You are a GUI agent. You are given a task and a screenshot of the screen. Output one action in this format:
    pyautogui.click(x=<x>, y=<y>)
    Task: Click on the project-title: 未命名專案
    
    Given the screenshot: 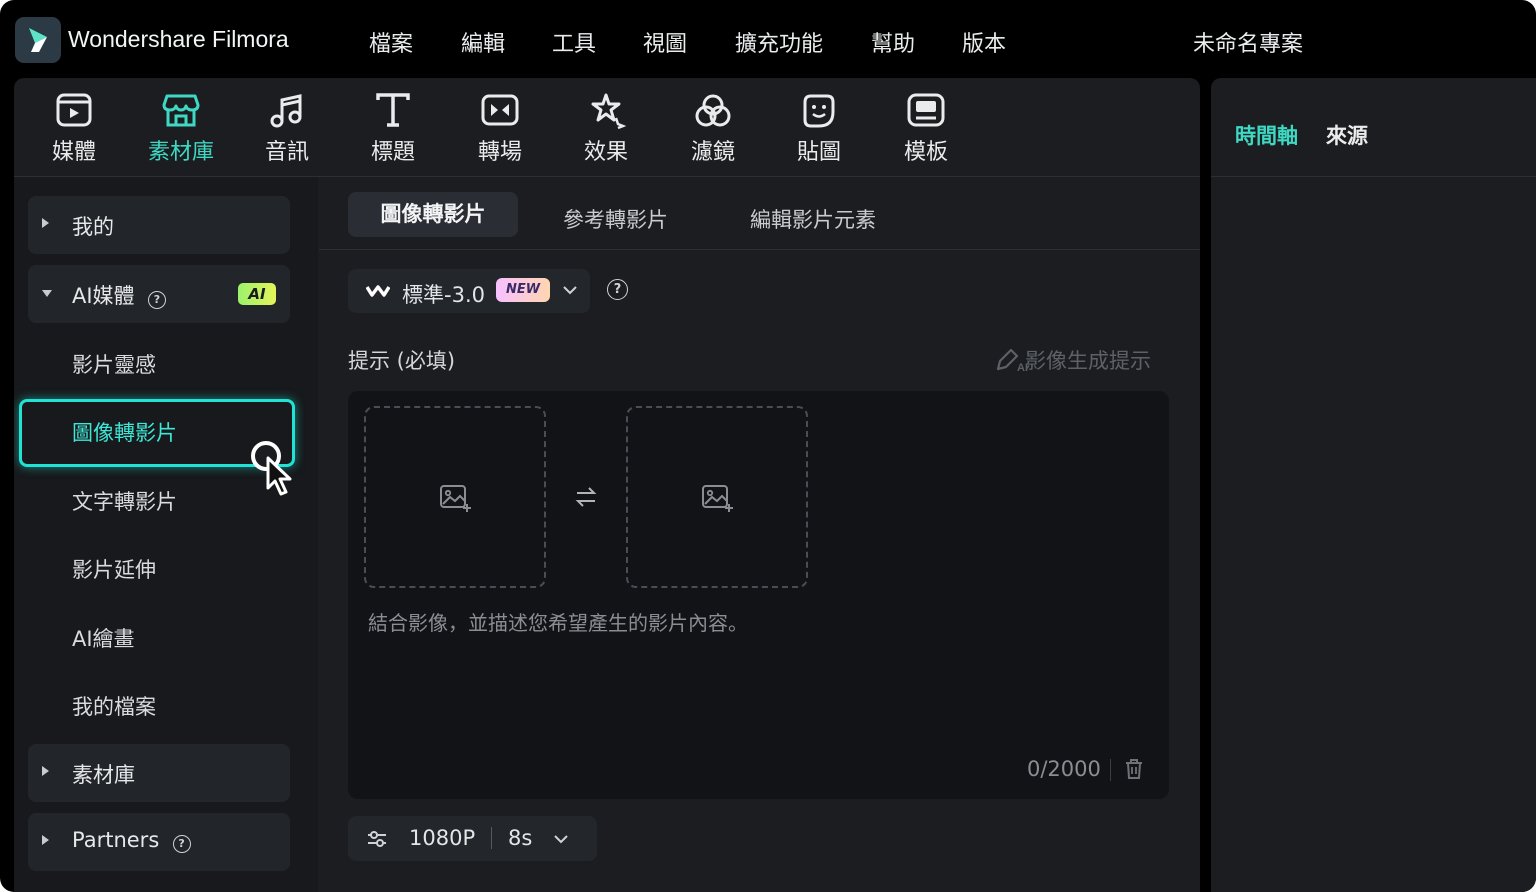 What is the action you would take?
    pyautogui.click(x=1248, y=42)
    